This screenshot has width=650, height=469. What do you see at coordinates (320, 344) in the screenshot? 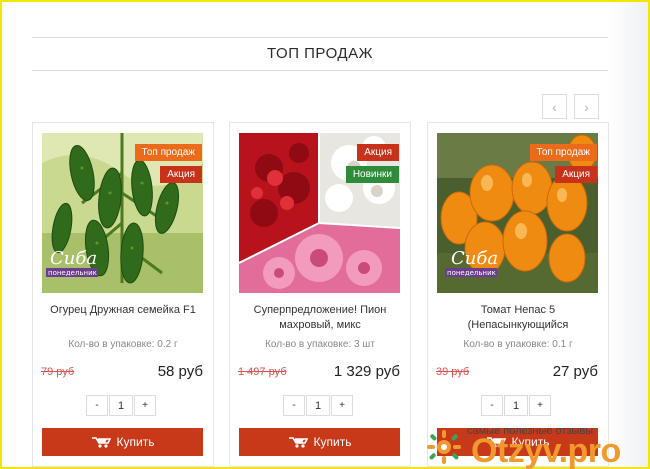
I see `pack-size: Кол-во в упаковке: 3 шт` at bounding box center [320, 344].